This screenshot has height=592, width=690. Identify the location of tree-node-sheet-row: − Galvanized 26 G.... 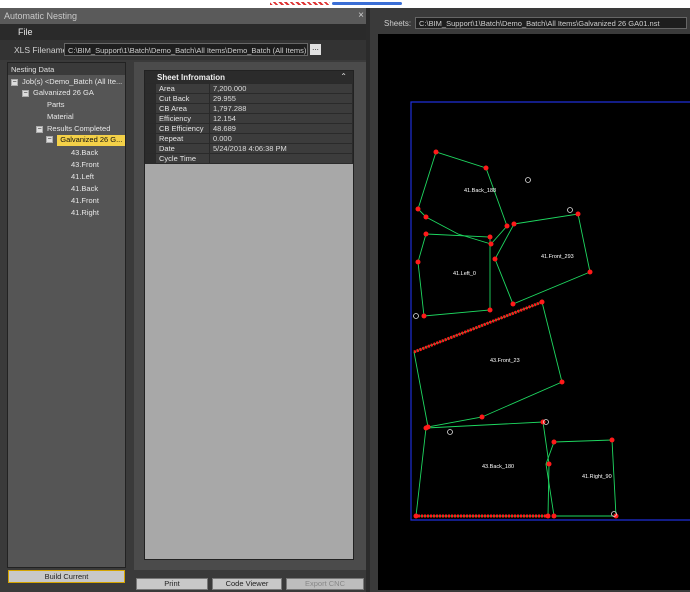
(86, 140).